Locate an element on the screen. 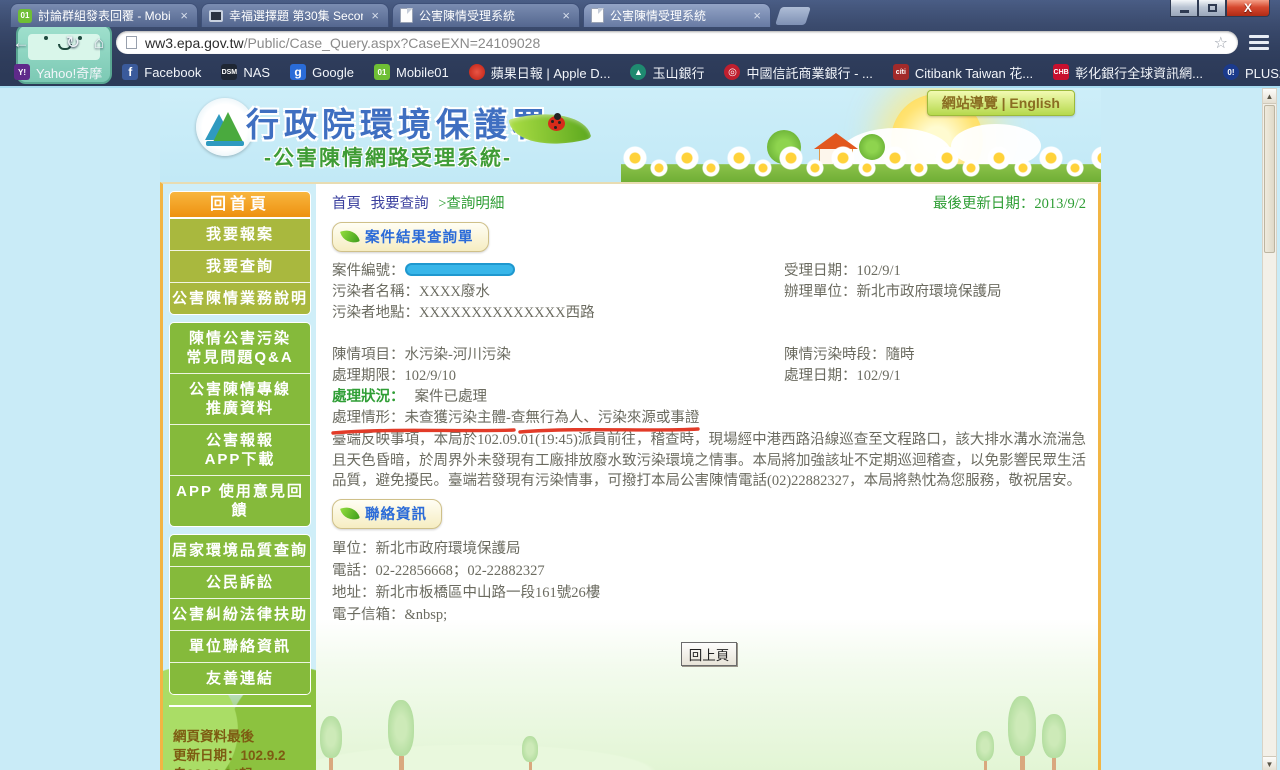 The image size is (1280, 770). new-tab-button is located at coordinates (793, 16).